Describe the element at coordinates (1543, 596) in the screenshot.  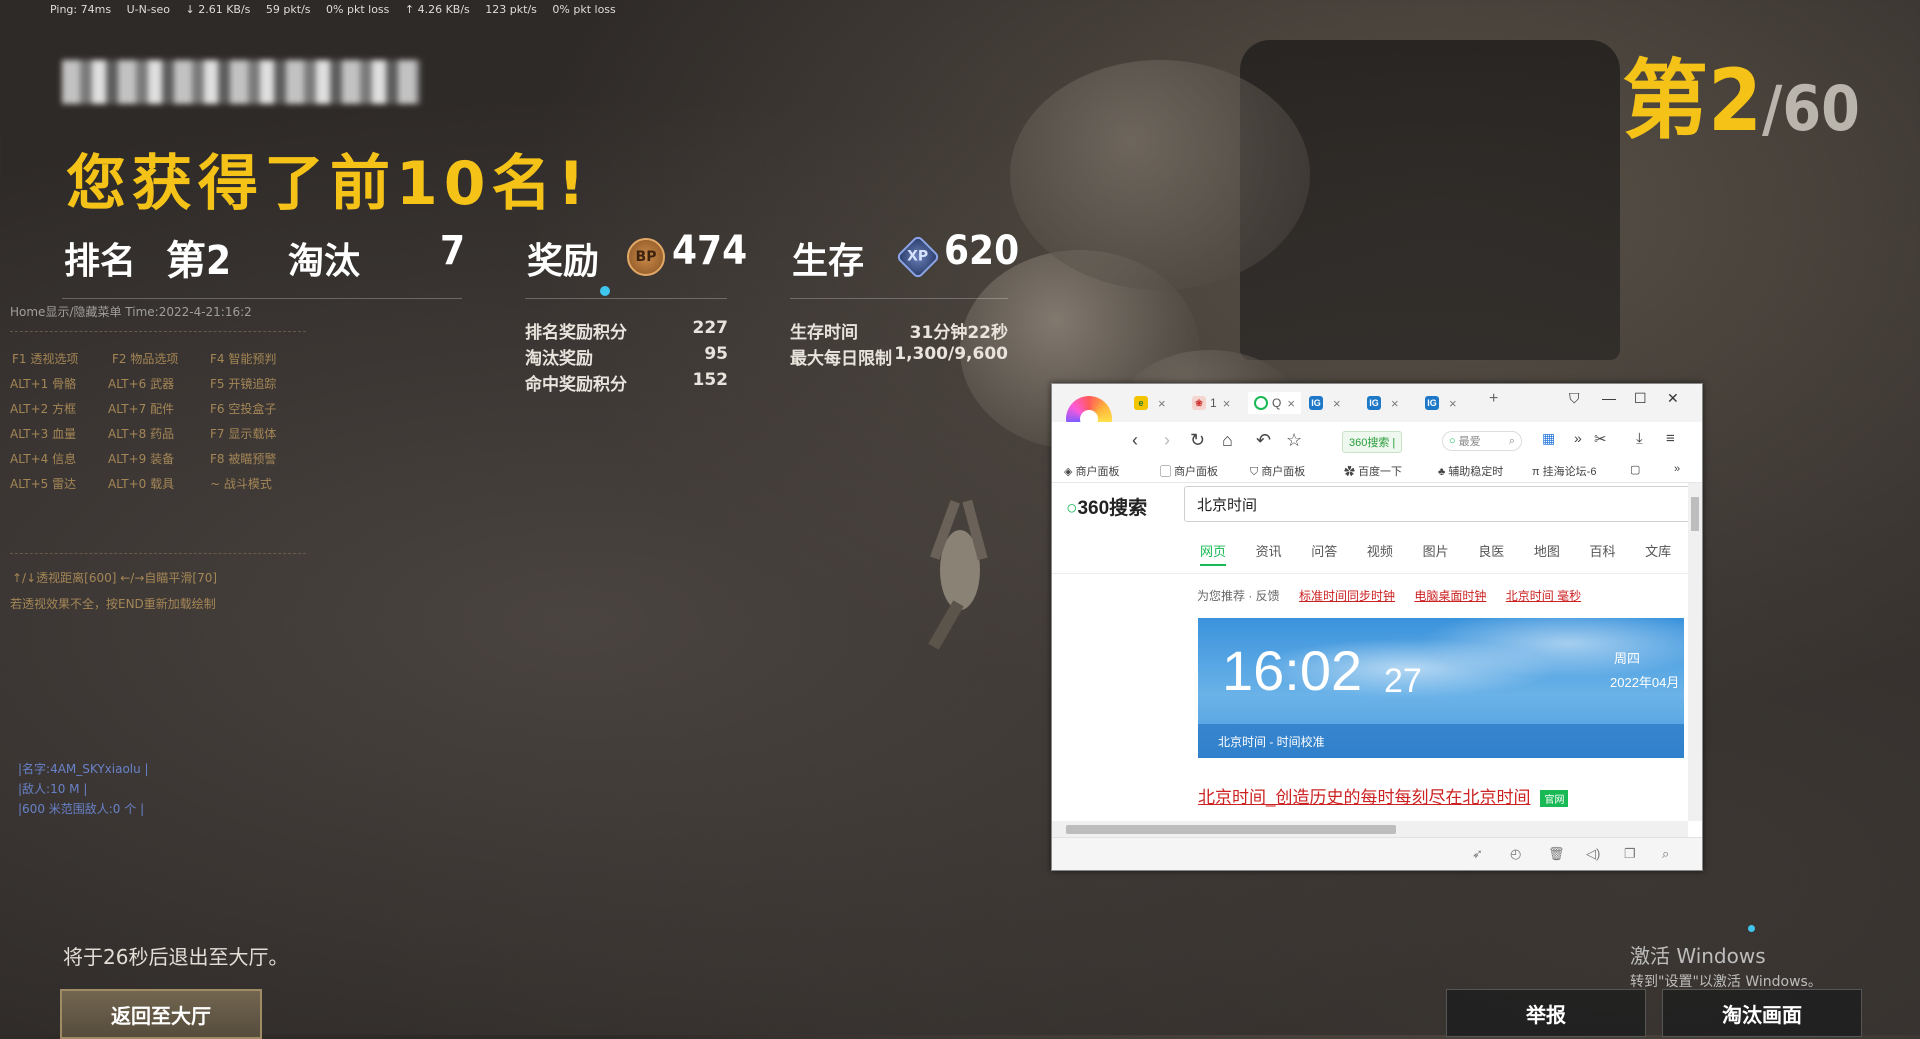
I see `recommend-link: 北京时间 毫秒` at that location.